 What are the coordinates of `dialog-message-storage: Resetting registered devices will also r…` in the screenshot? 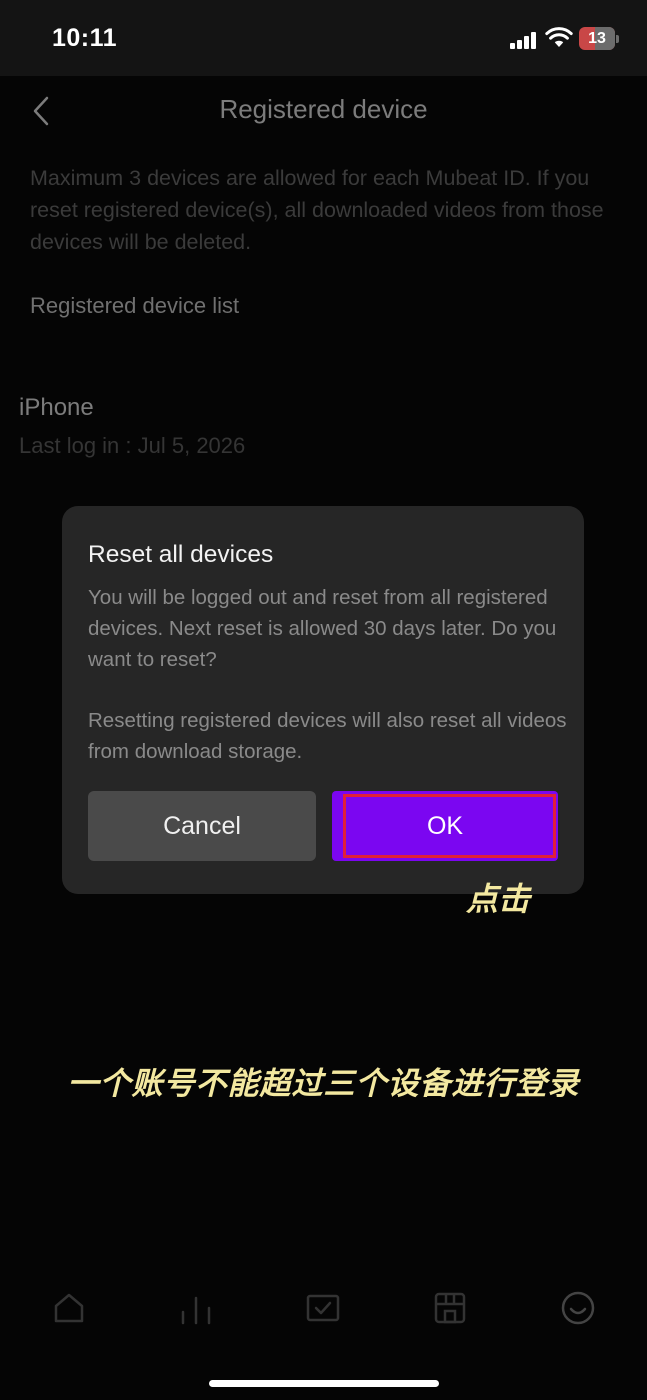 It's located at (327, 736).